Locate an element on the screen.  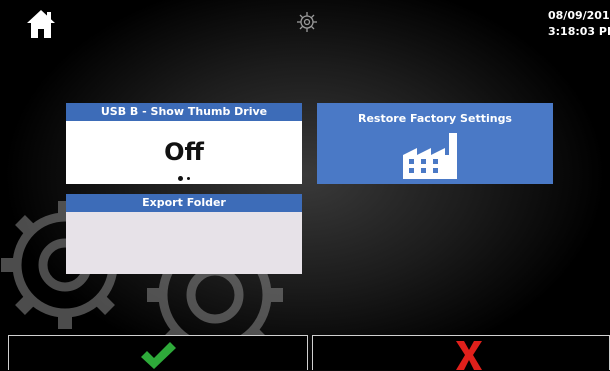
restore-factory-settings-button: Restore Factory Settings is located at coordinates (435, 143).